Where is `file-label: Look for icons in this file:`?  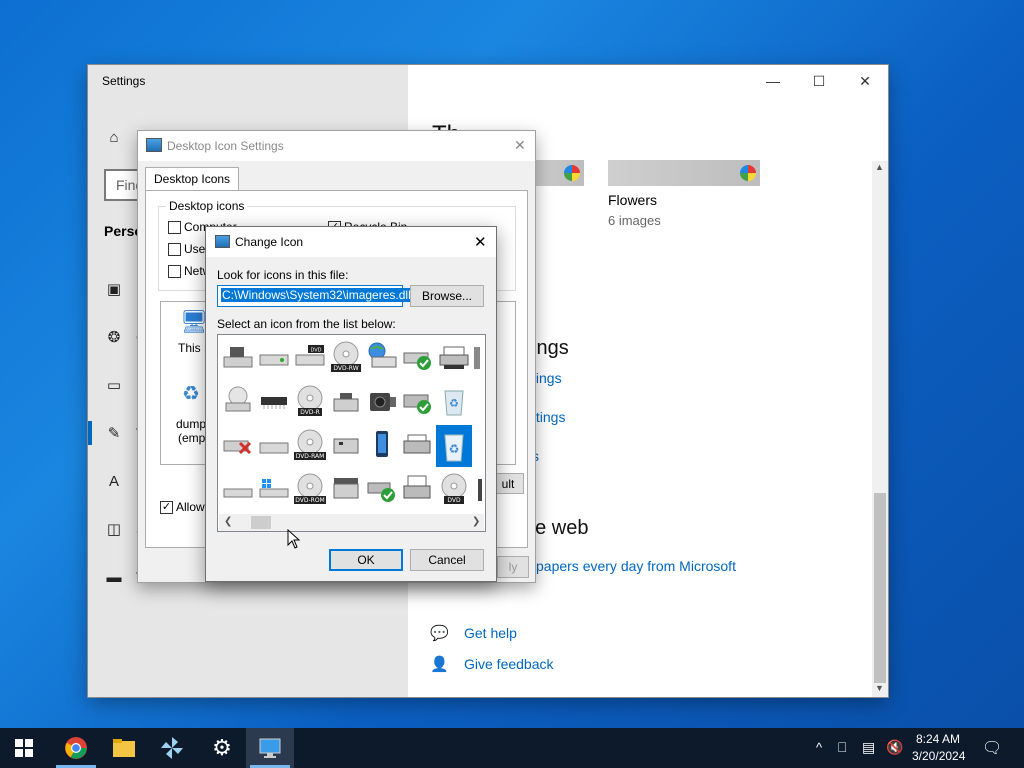 file-label: Look for icons in this file: is located at coordinates (283, 275).